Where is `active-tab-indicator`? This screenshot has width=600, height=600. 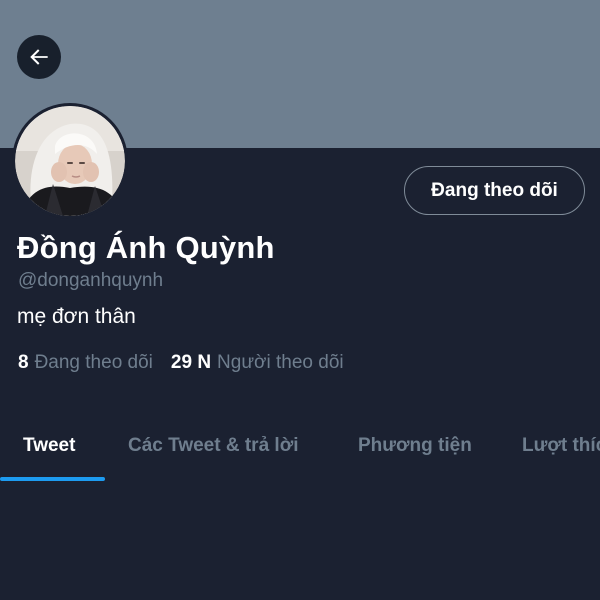
active-tab-indicator is located at coordinates (52, 479).